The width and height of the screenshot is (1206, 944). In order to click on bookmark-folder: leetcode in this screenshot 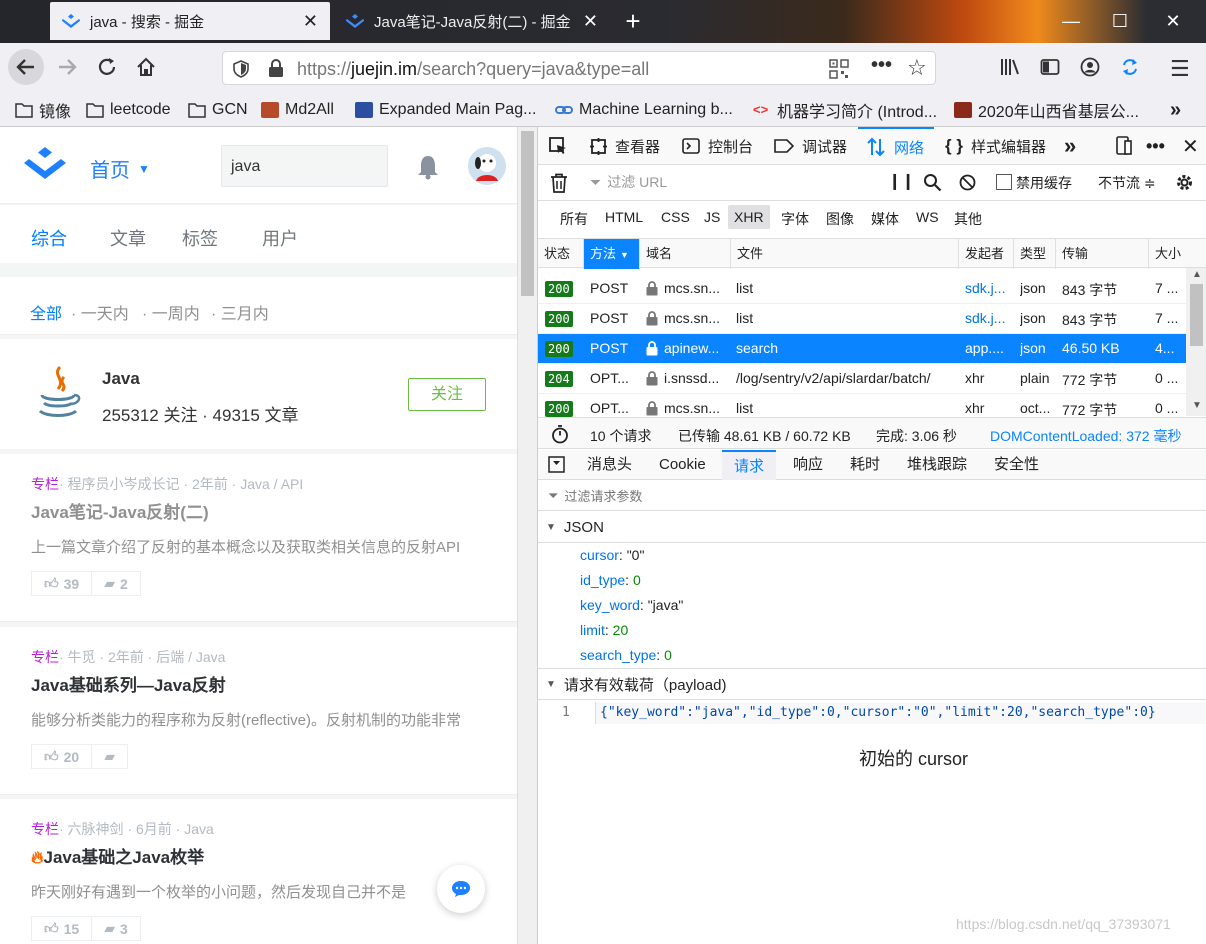, I will do `click(128, 110)`.